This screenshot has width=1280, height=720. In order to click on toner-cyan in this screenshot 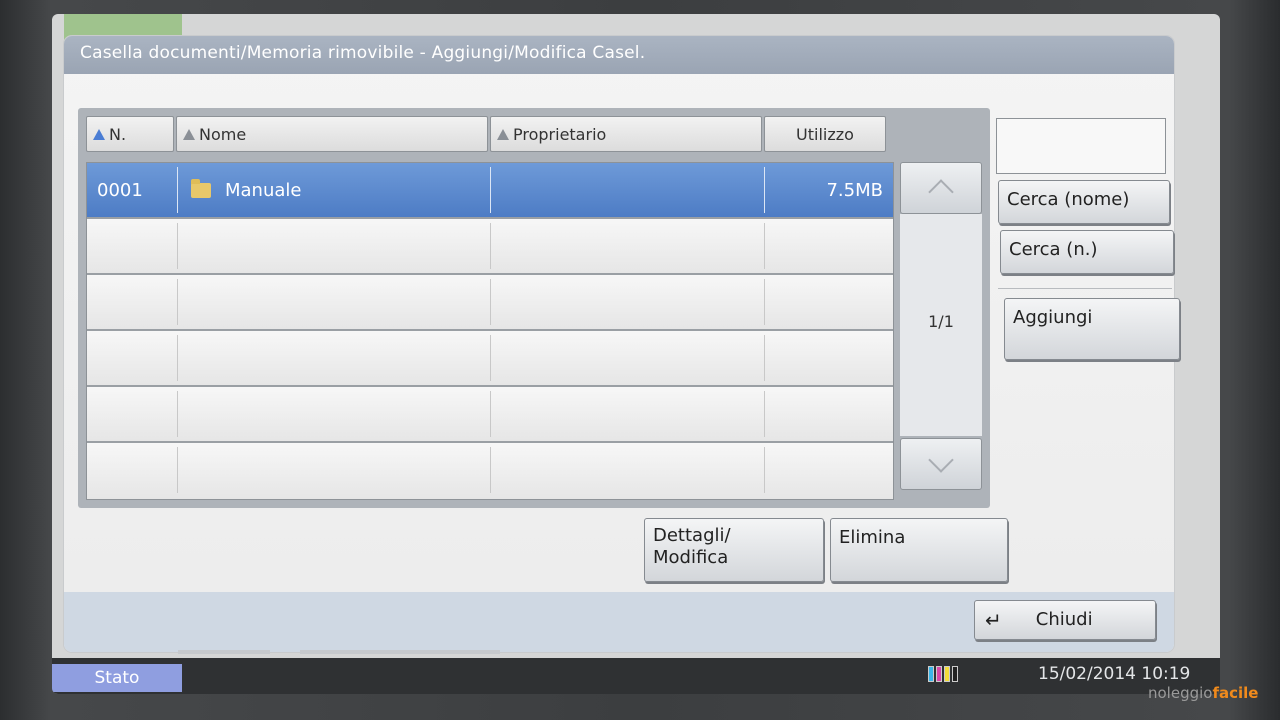, I will do `click(931, 674)`.